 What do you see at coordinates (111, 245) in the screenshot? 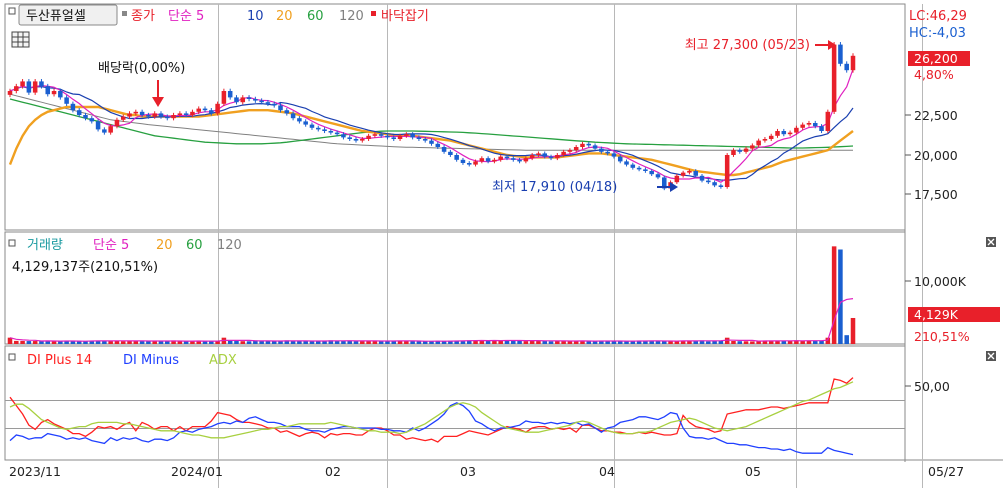
I see `volume-ma5-label: 단순 5` at bounding box center [111, 245].